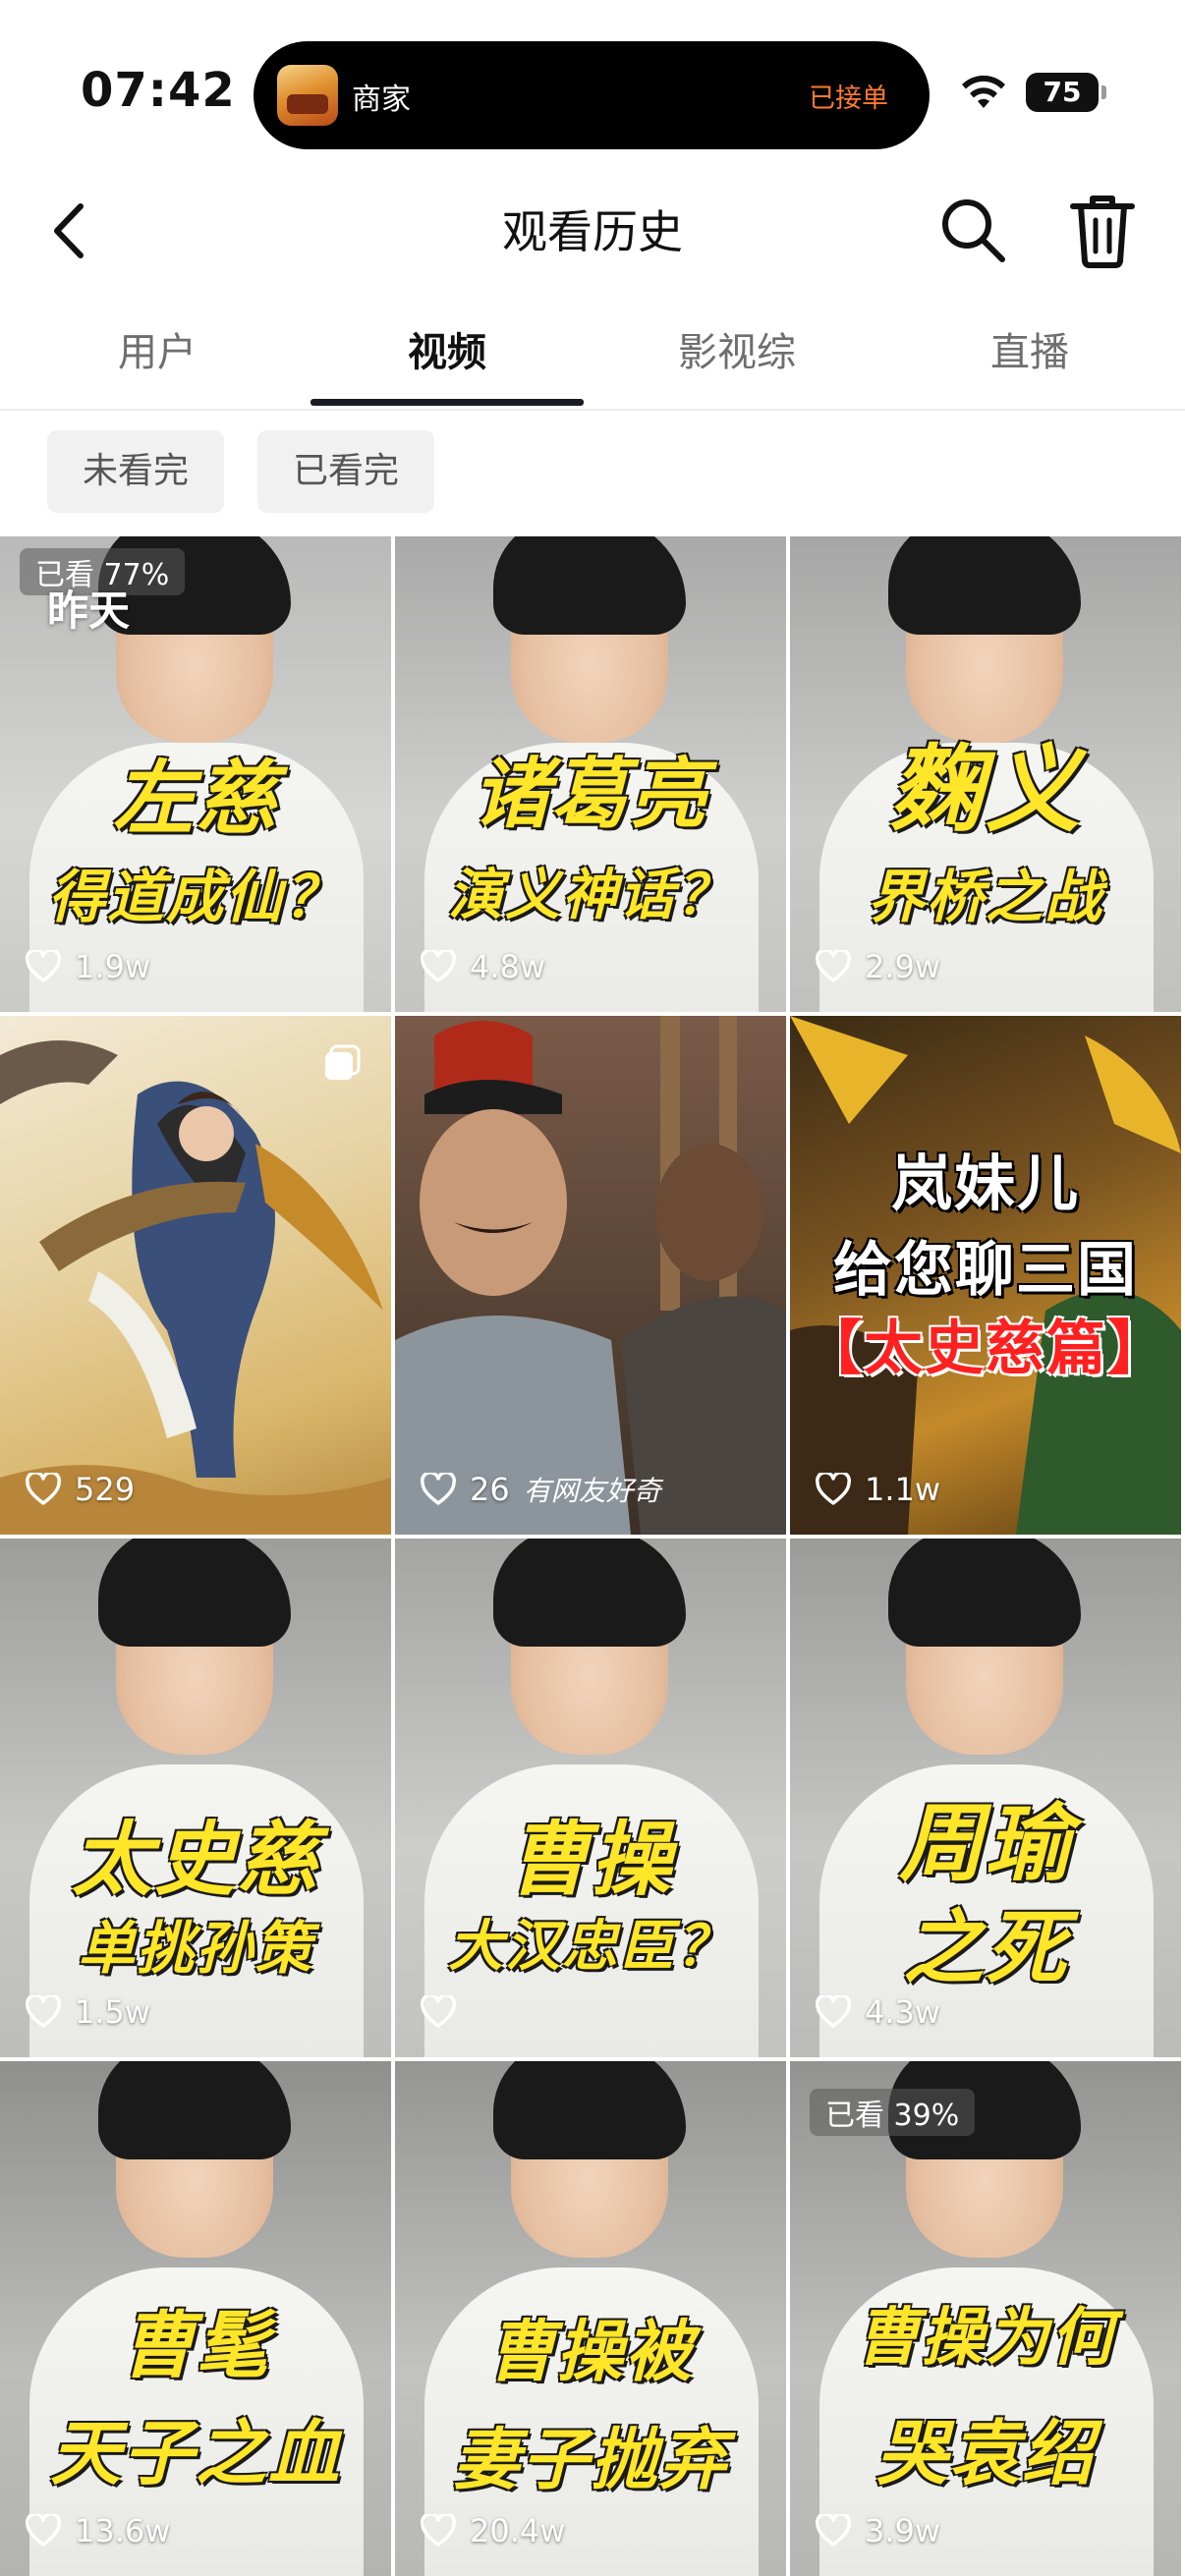 This screenshot has width=1185, height=2576. What do you see at coordinates (591, 1947) in the screenshot?
I see `thumbnail-subtitle: 大汉忠臣？` at bounding box center [591, 1947].